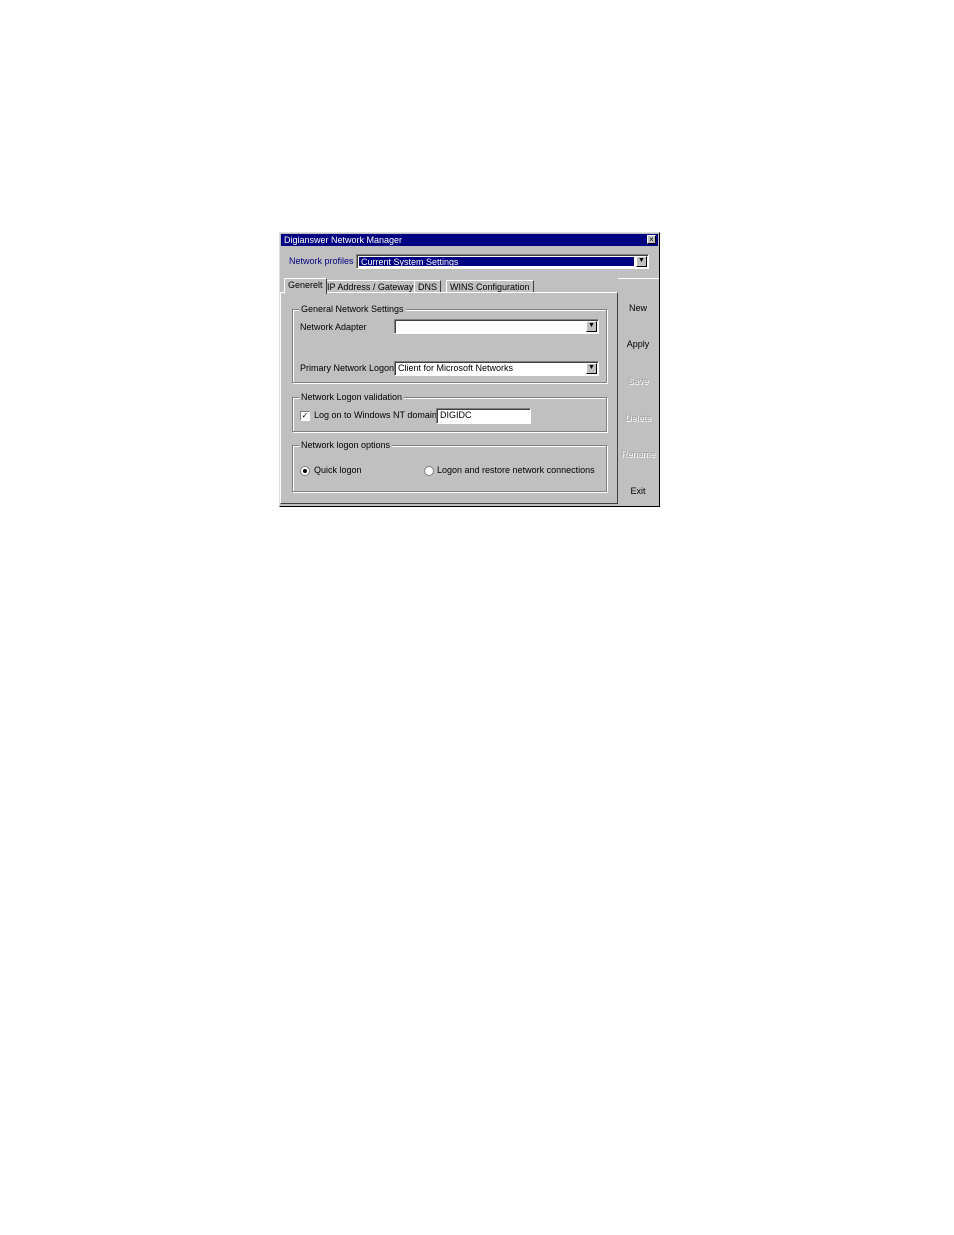  I want to click on new-button: New, so click(638, 308).